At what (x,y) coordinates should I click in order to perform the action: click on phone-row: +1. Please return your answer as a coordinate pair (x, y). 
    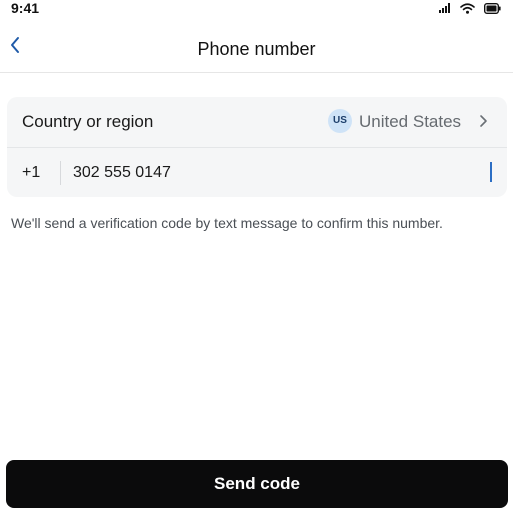
    Looking at the image, I should click on (257, 172).